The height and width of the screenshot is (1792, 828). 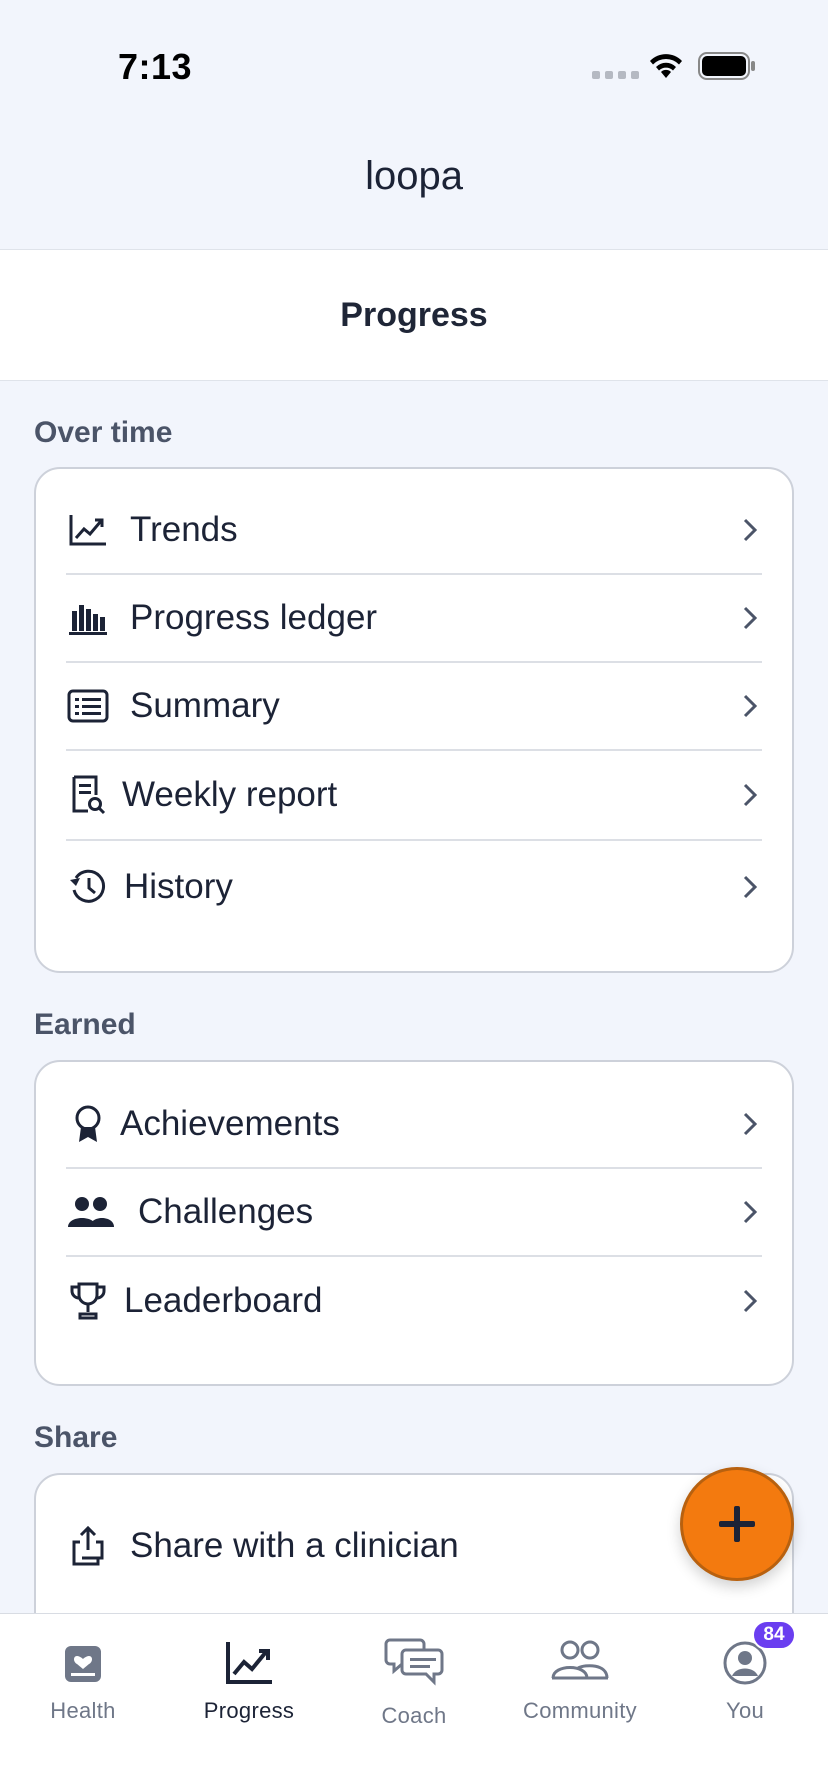 I want to click on list-item-progress-ledger: Progress ledger, so click(x=414, y=619).